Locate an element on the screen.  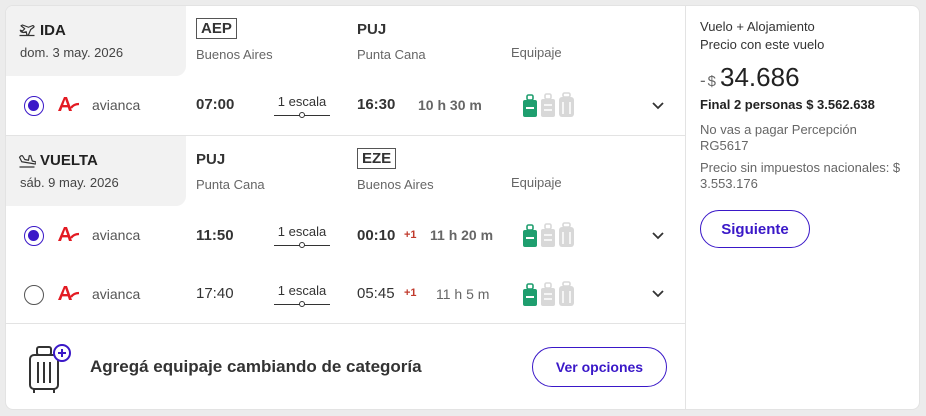
return-date: sáb. 9 may. 2026 is located at coordinates (69, 182).